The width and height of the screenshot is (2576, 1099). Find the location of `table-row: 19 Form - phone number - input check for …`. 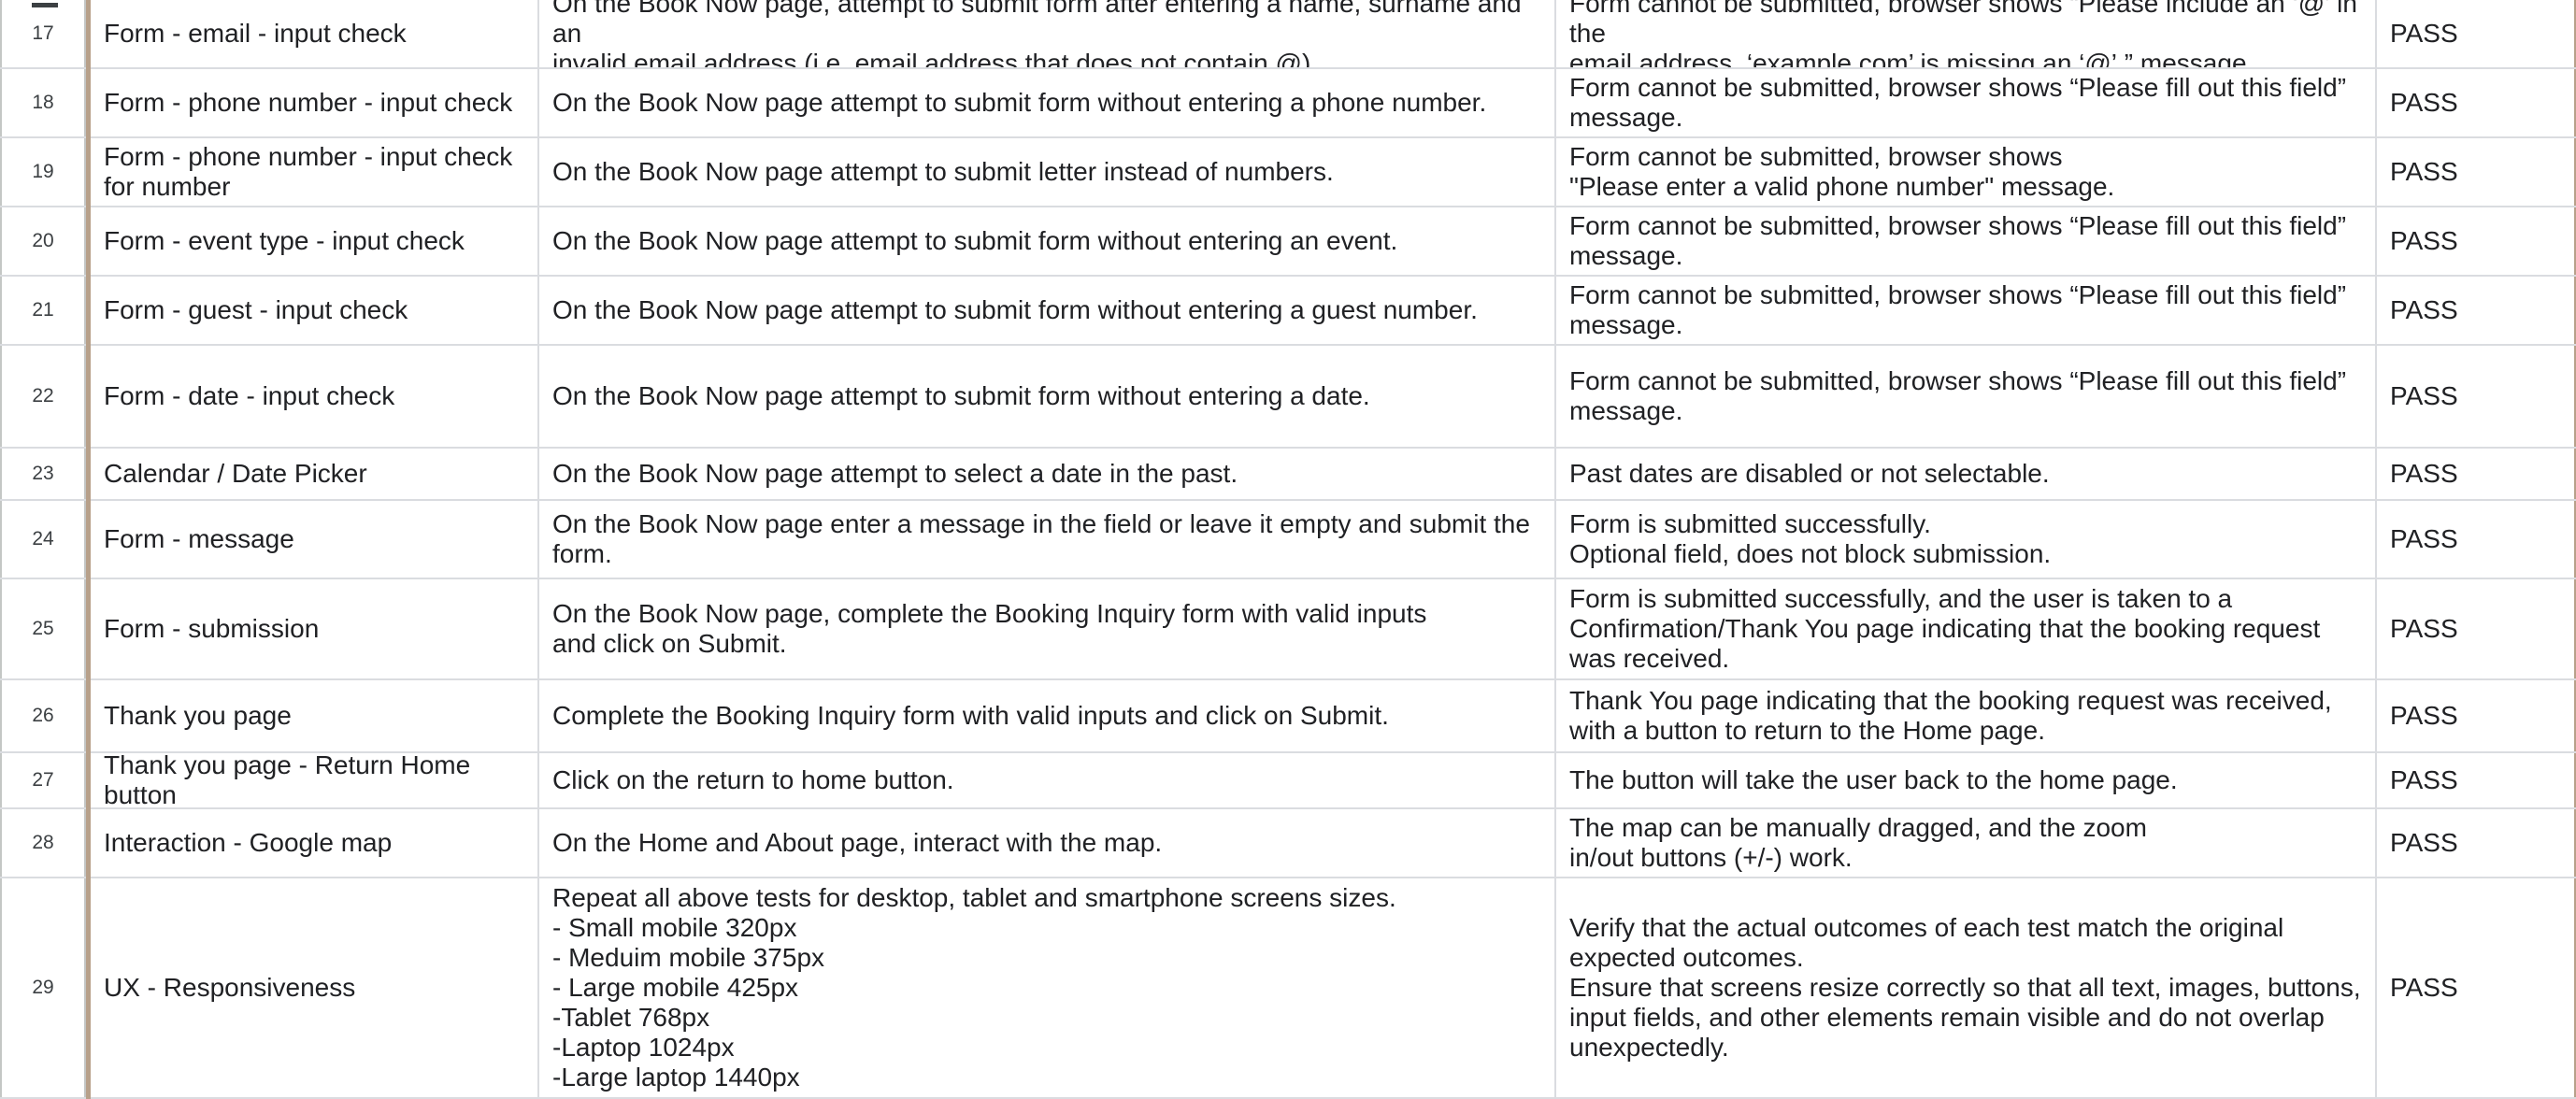

table-row: 19 Form - phone number - input check for … is located at coordinates (1288, 172).